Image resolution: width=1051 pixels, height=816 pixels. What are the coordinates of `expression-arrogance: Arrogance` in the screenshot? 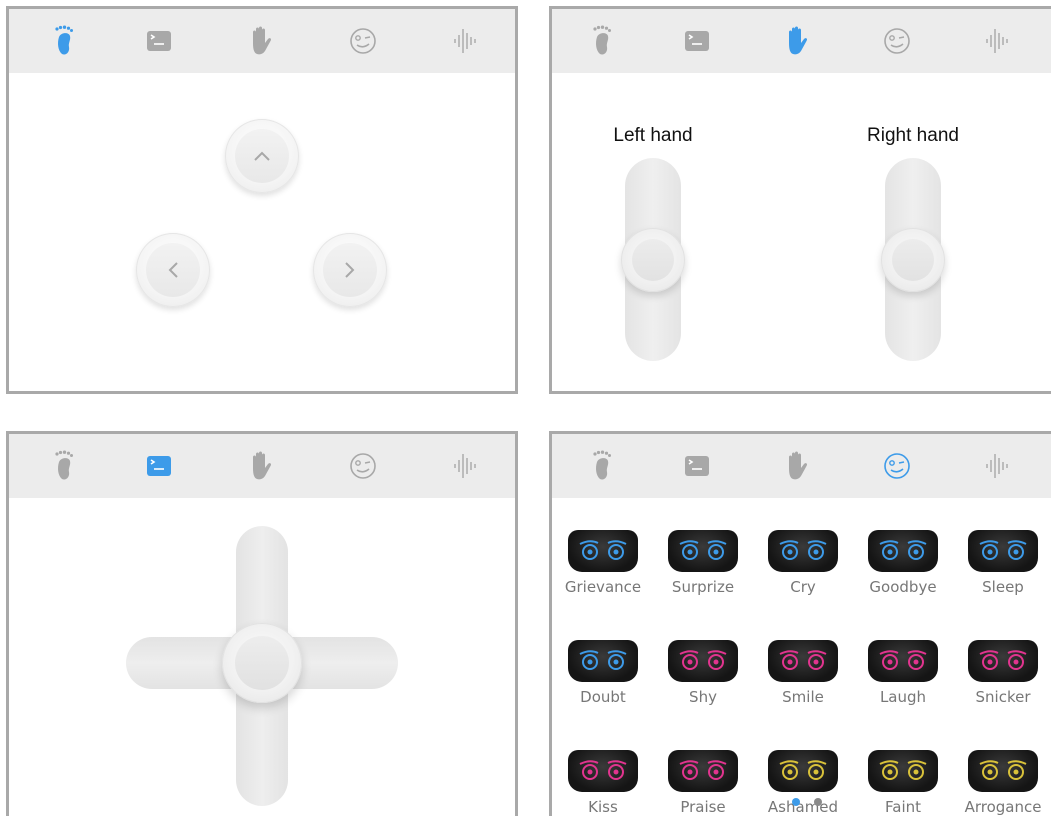 It's located at (1003, 783).